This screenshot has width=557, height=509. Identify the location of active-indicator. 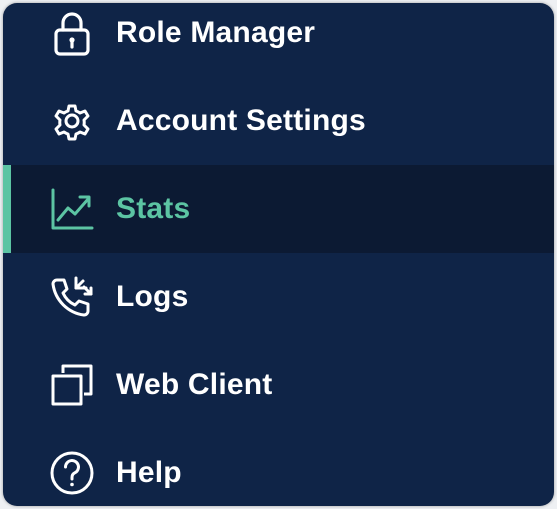
(7, 209).